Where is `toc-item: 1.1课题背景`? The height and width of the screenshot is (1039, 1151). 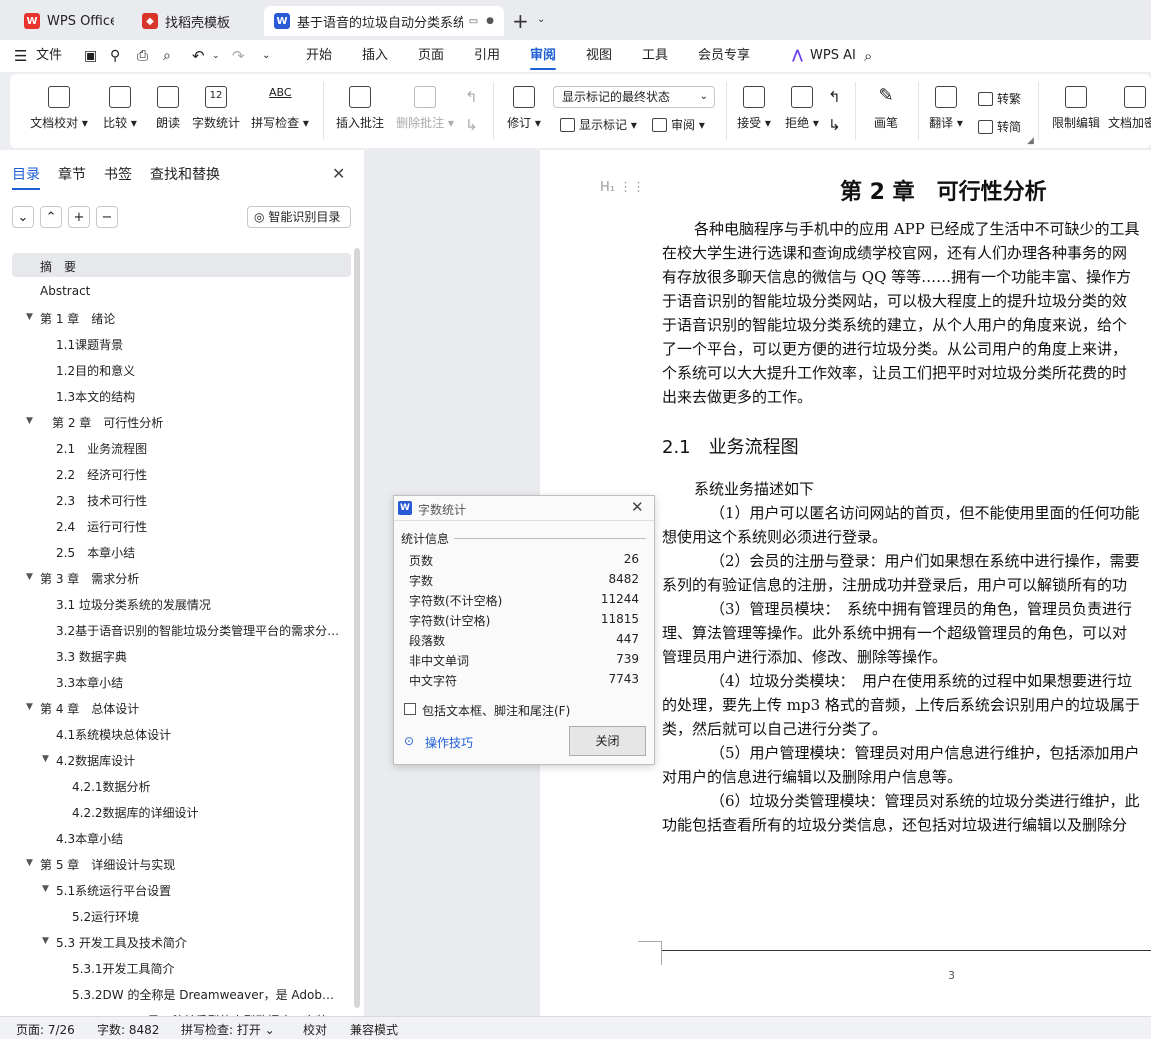 toc-item: 1.1课题背景 is located at coordinates (89, 344).